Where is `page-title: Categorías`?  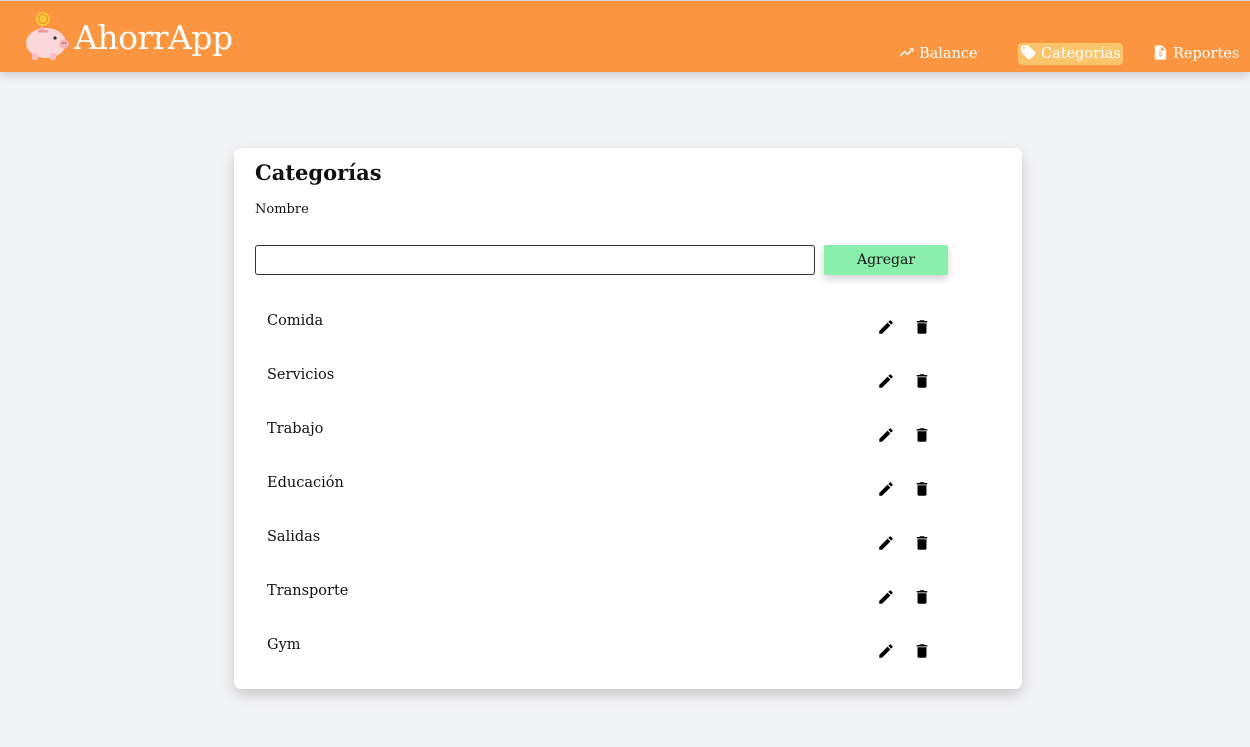
page-title: Categorías is located at coordinates (318, 172).